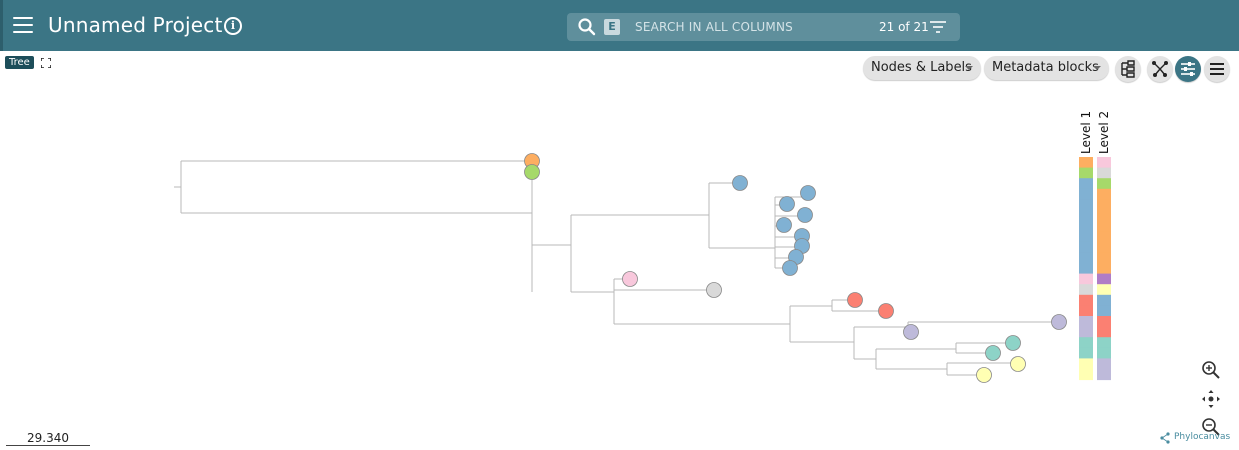 The image size is (1239, 450). Describe the element at coordinates (48, 438) in the screenshot. I see `scale-value: 29.340` at that location.